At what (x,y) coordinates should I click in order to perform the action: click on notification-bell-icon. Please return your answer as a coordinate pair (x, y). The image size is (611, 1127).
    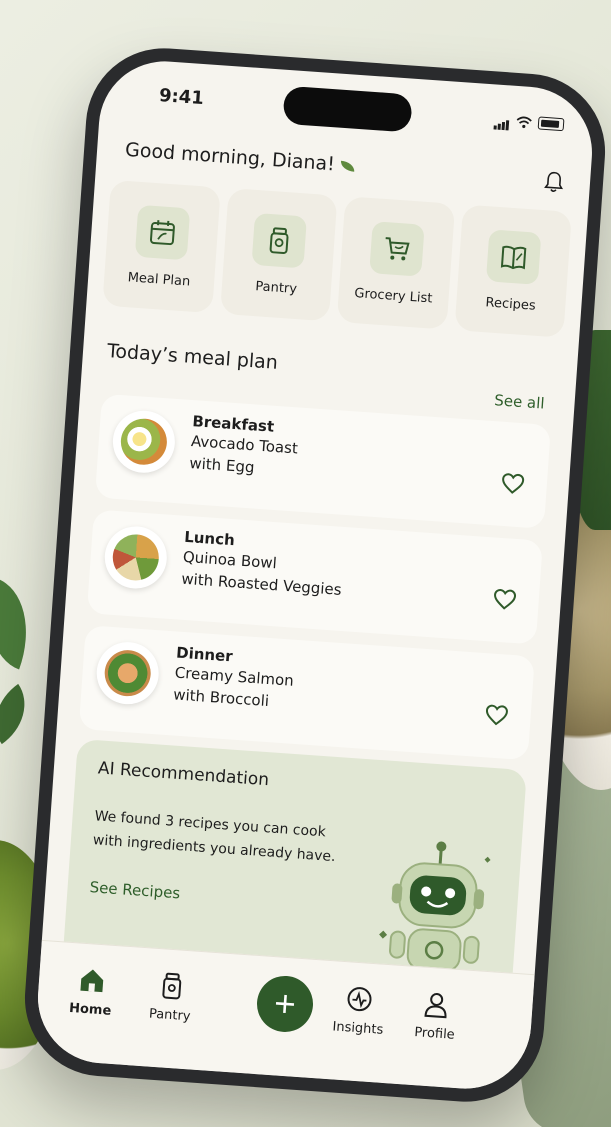
    Looking at the image, I should click on (553, 181).